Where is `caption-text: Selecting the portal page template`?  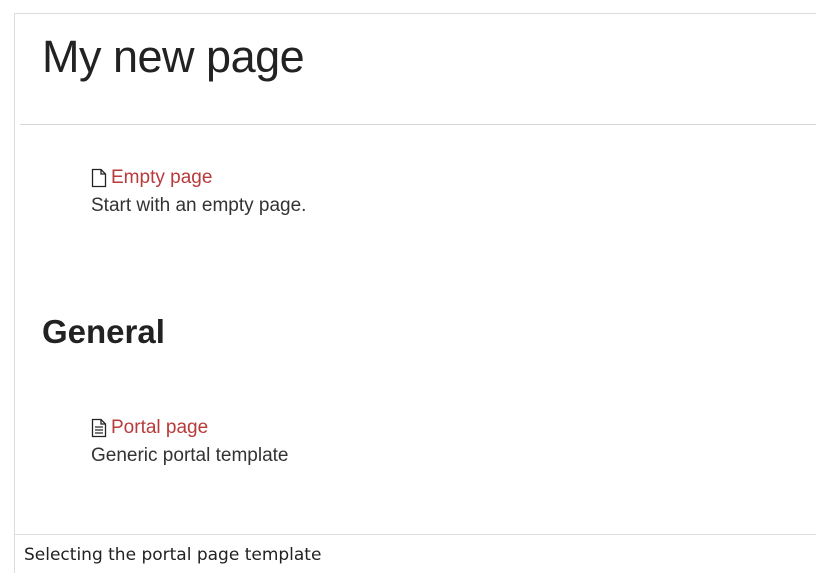
caption-text: Selecting the portal page template is located at coordinates (173, 555).